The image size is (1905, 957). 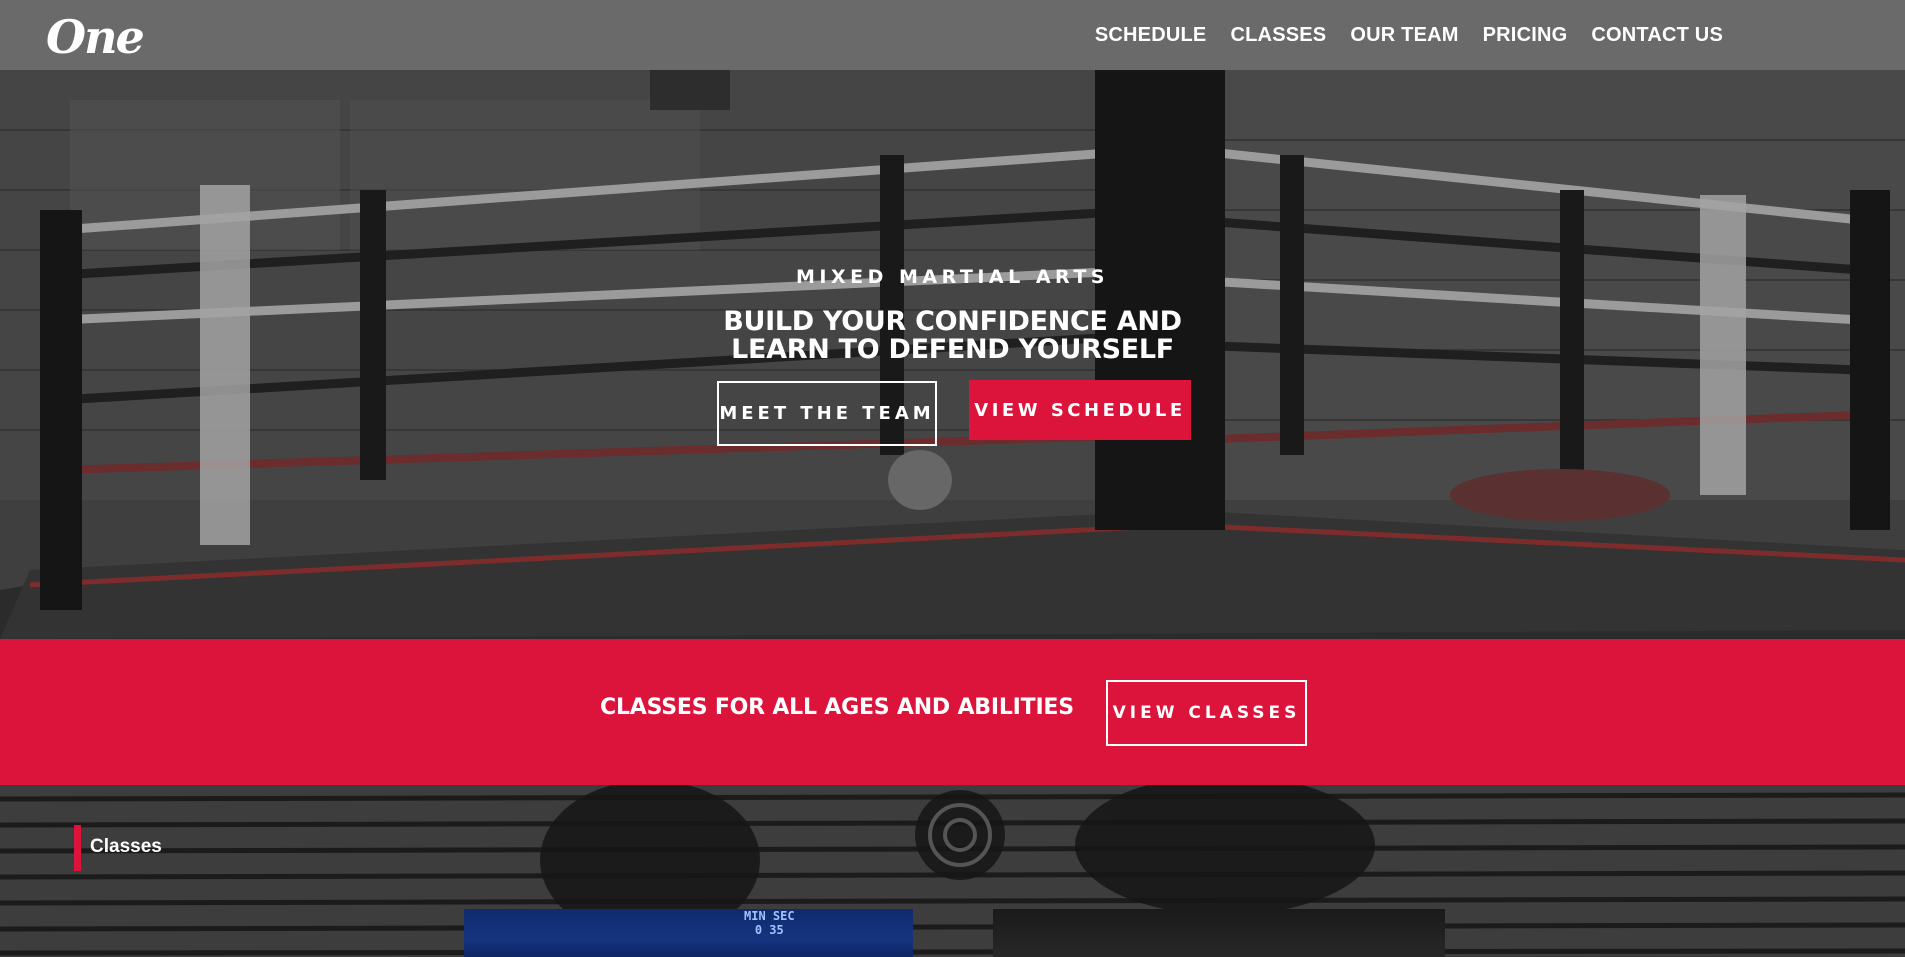 What do you see at coordinates (1278, 35) in the screenshot?
I see `nav-item-classes: CLASSES` at bounding box center [1278, 35].